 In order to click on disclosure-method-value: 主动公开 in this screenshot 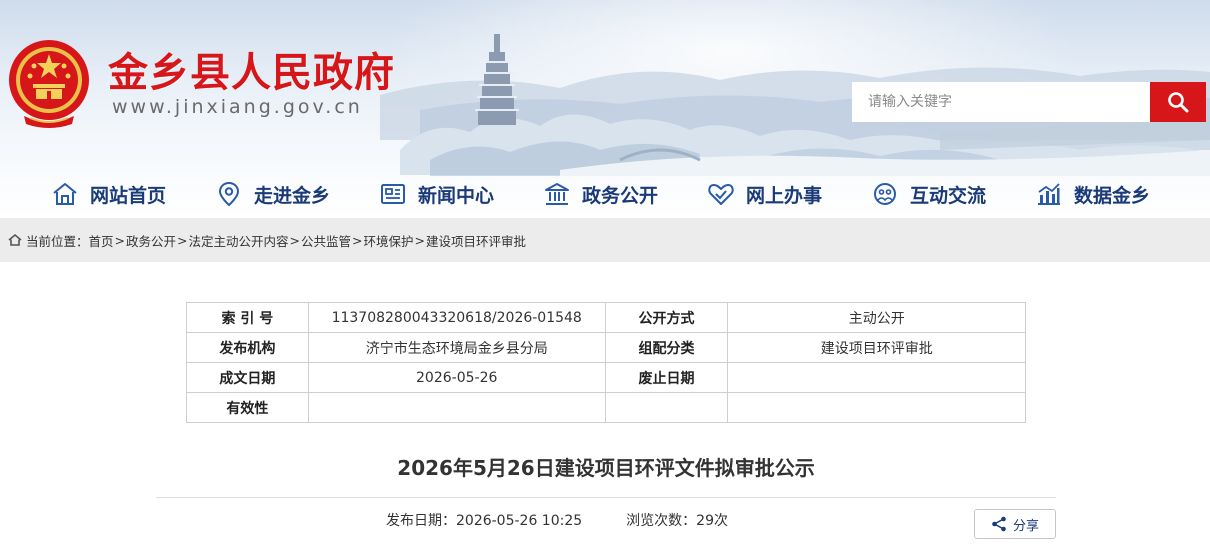, I will do `click(876, 317)`.